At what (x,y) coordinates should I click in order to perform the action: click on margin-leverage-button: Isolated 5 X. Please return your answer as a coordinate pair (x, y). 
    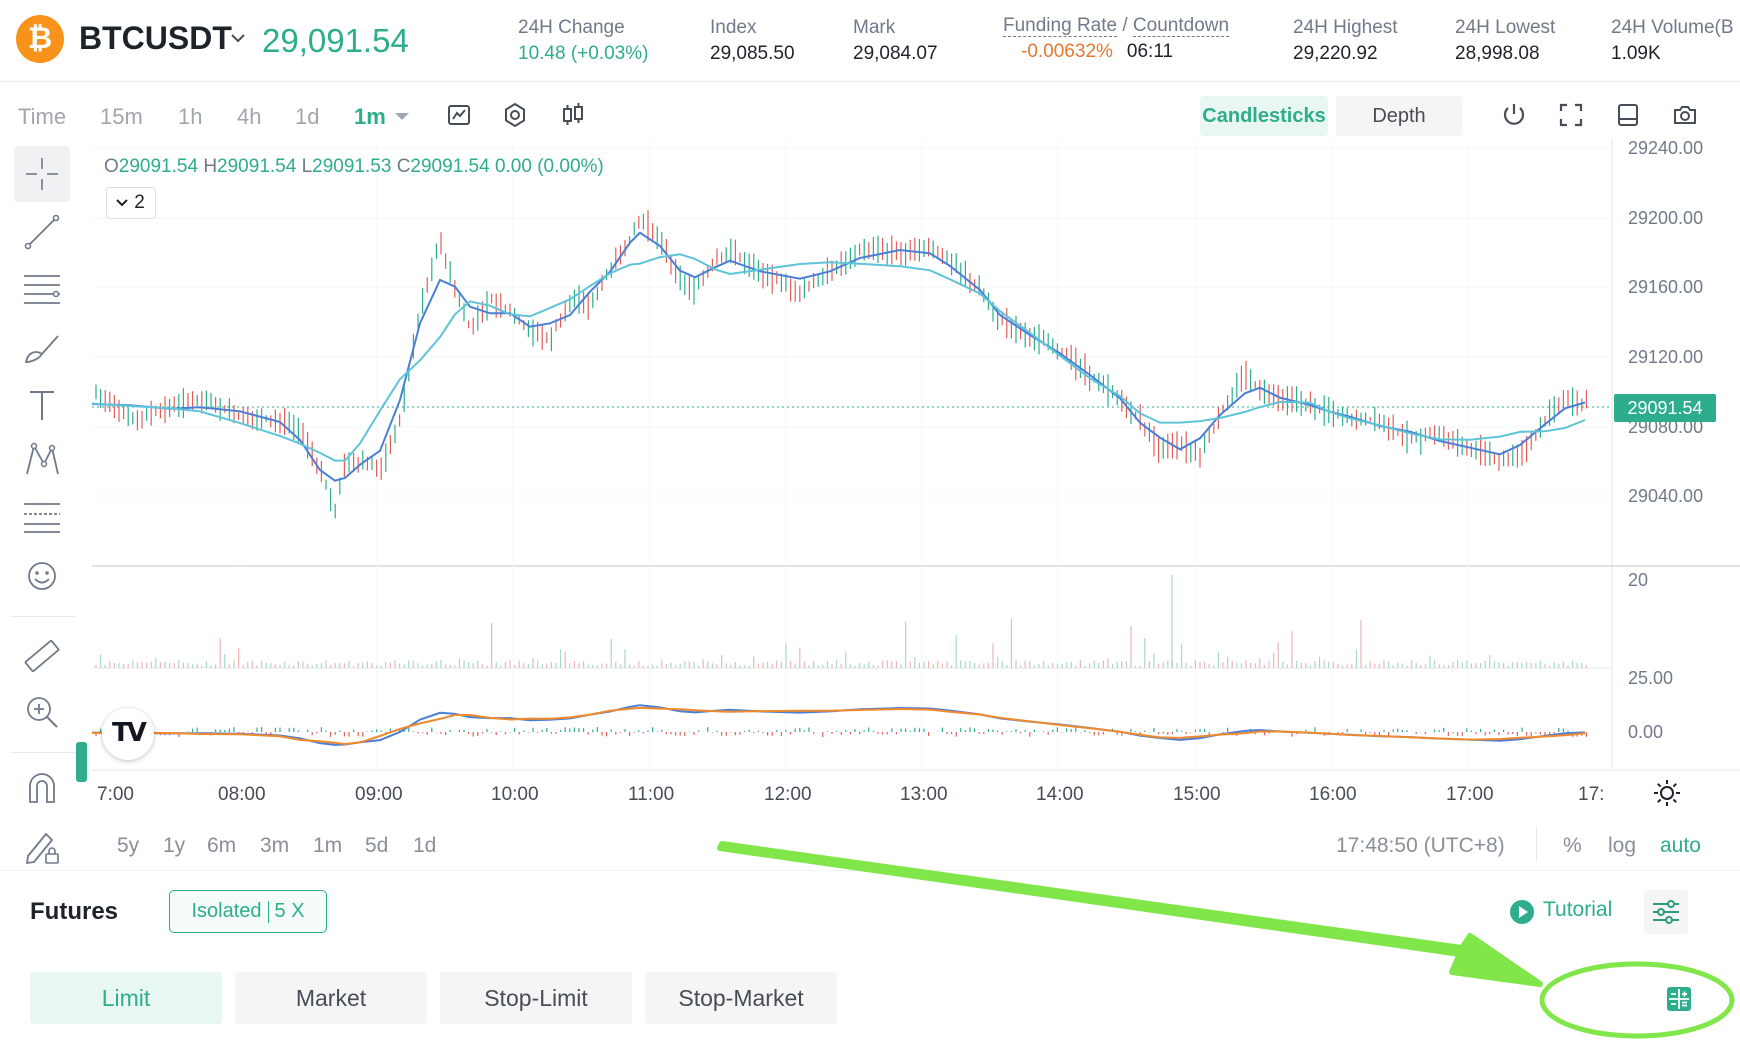
    Looking at the image, I should click on (248, 911).